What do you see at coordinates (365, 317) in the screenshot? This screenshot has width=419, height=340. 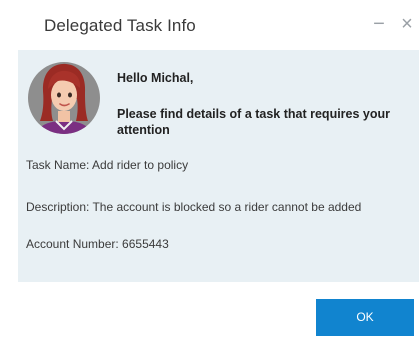 I see `ok-button: OK` at bounding box center [365, 317].